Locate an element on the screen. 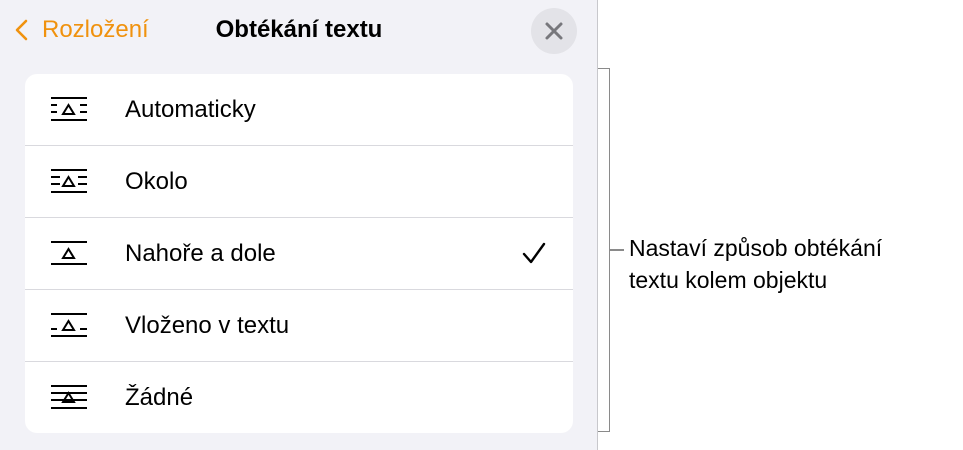 This screenshot has width=963, height=450. callout-line-1: Nastaví způsob obtékání is located at coordinates (756, 248).